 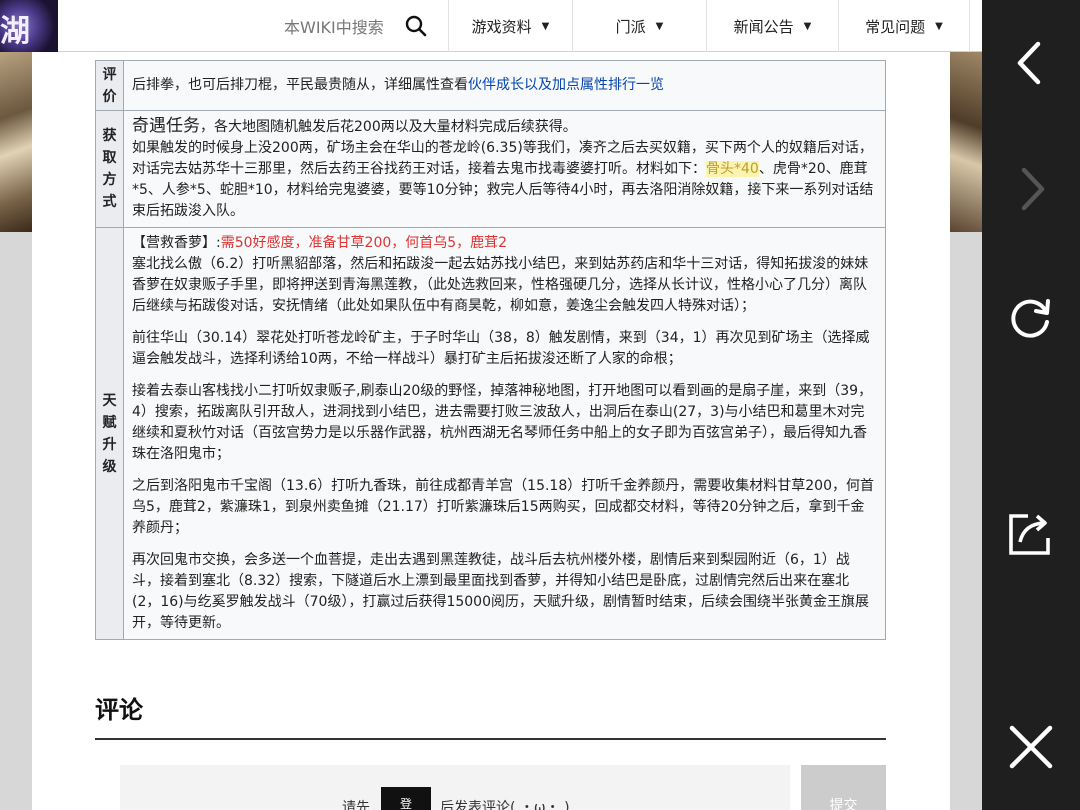 What do you see at coordinates (843, 787) in the screenshot?
I see `submit-comment-button: 提交` at bounding box center [843, 787].